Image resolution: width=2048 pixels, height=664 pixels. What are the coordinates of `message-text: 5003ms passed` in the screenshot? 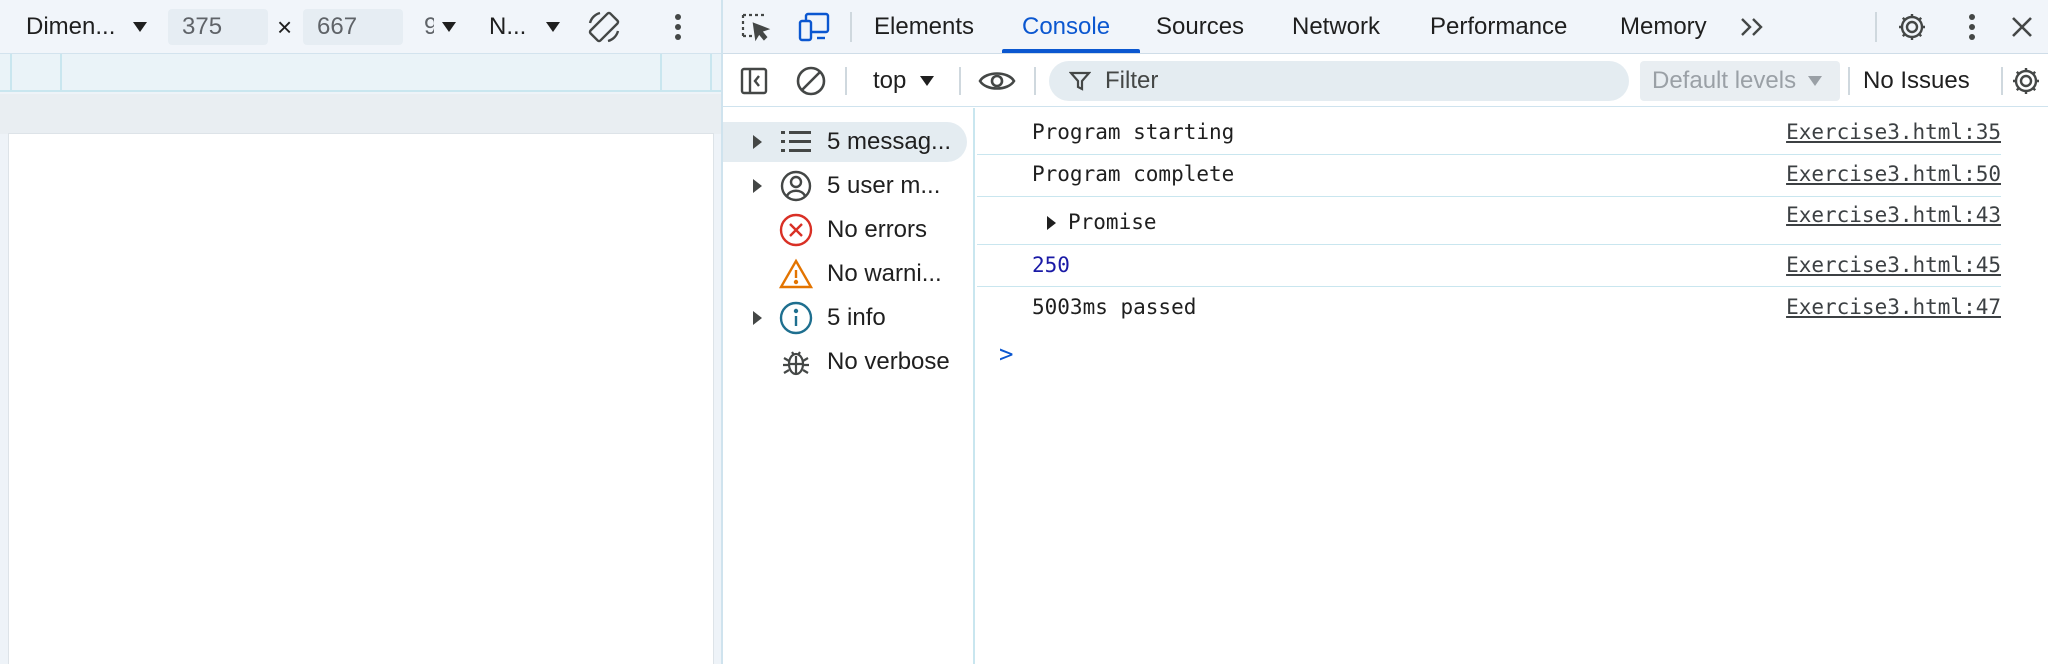 It's located at (1114, 307).